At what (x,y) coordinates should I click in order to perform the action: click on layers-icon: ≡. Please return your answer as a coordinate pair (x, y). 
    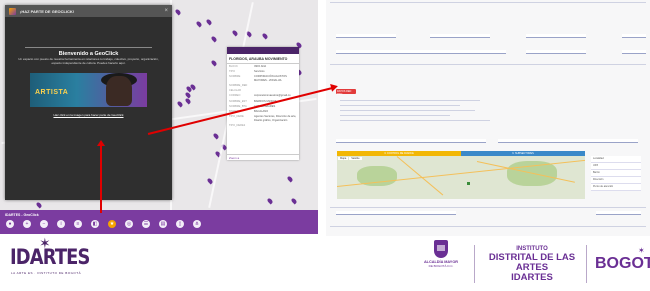
    Looking at the image, I should click on (78, 224).